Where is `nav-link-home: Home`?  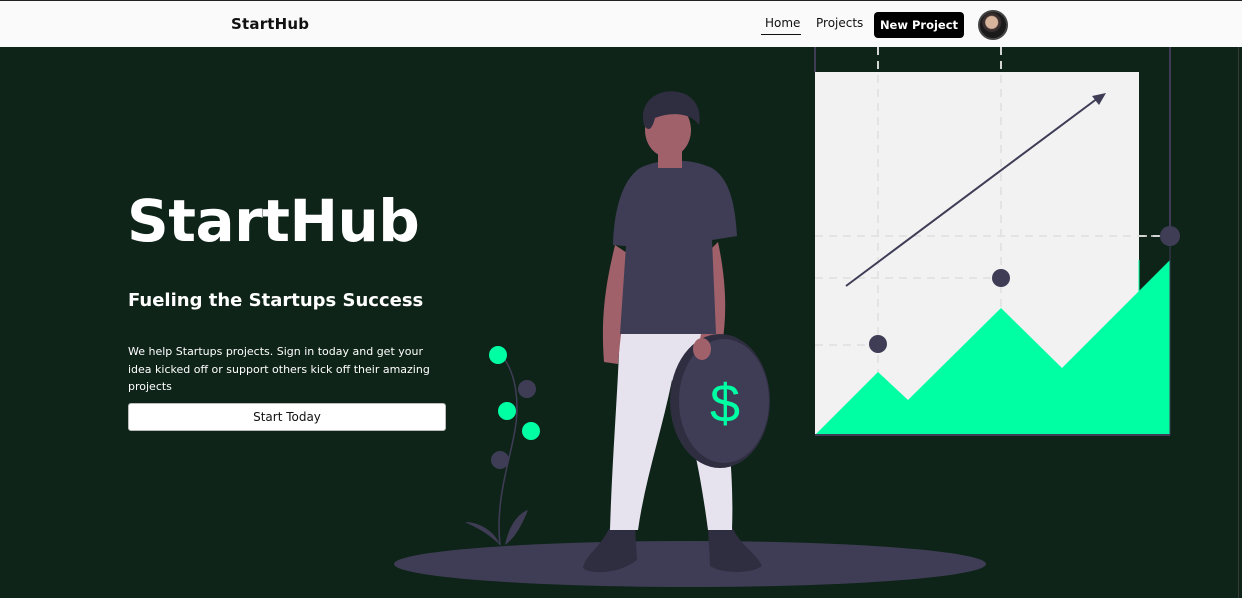
nav-link-home: Home is located at coordinates (782, 24).